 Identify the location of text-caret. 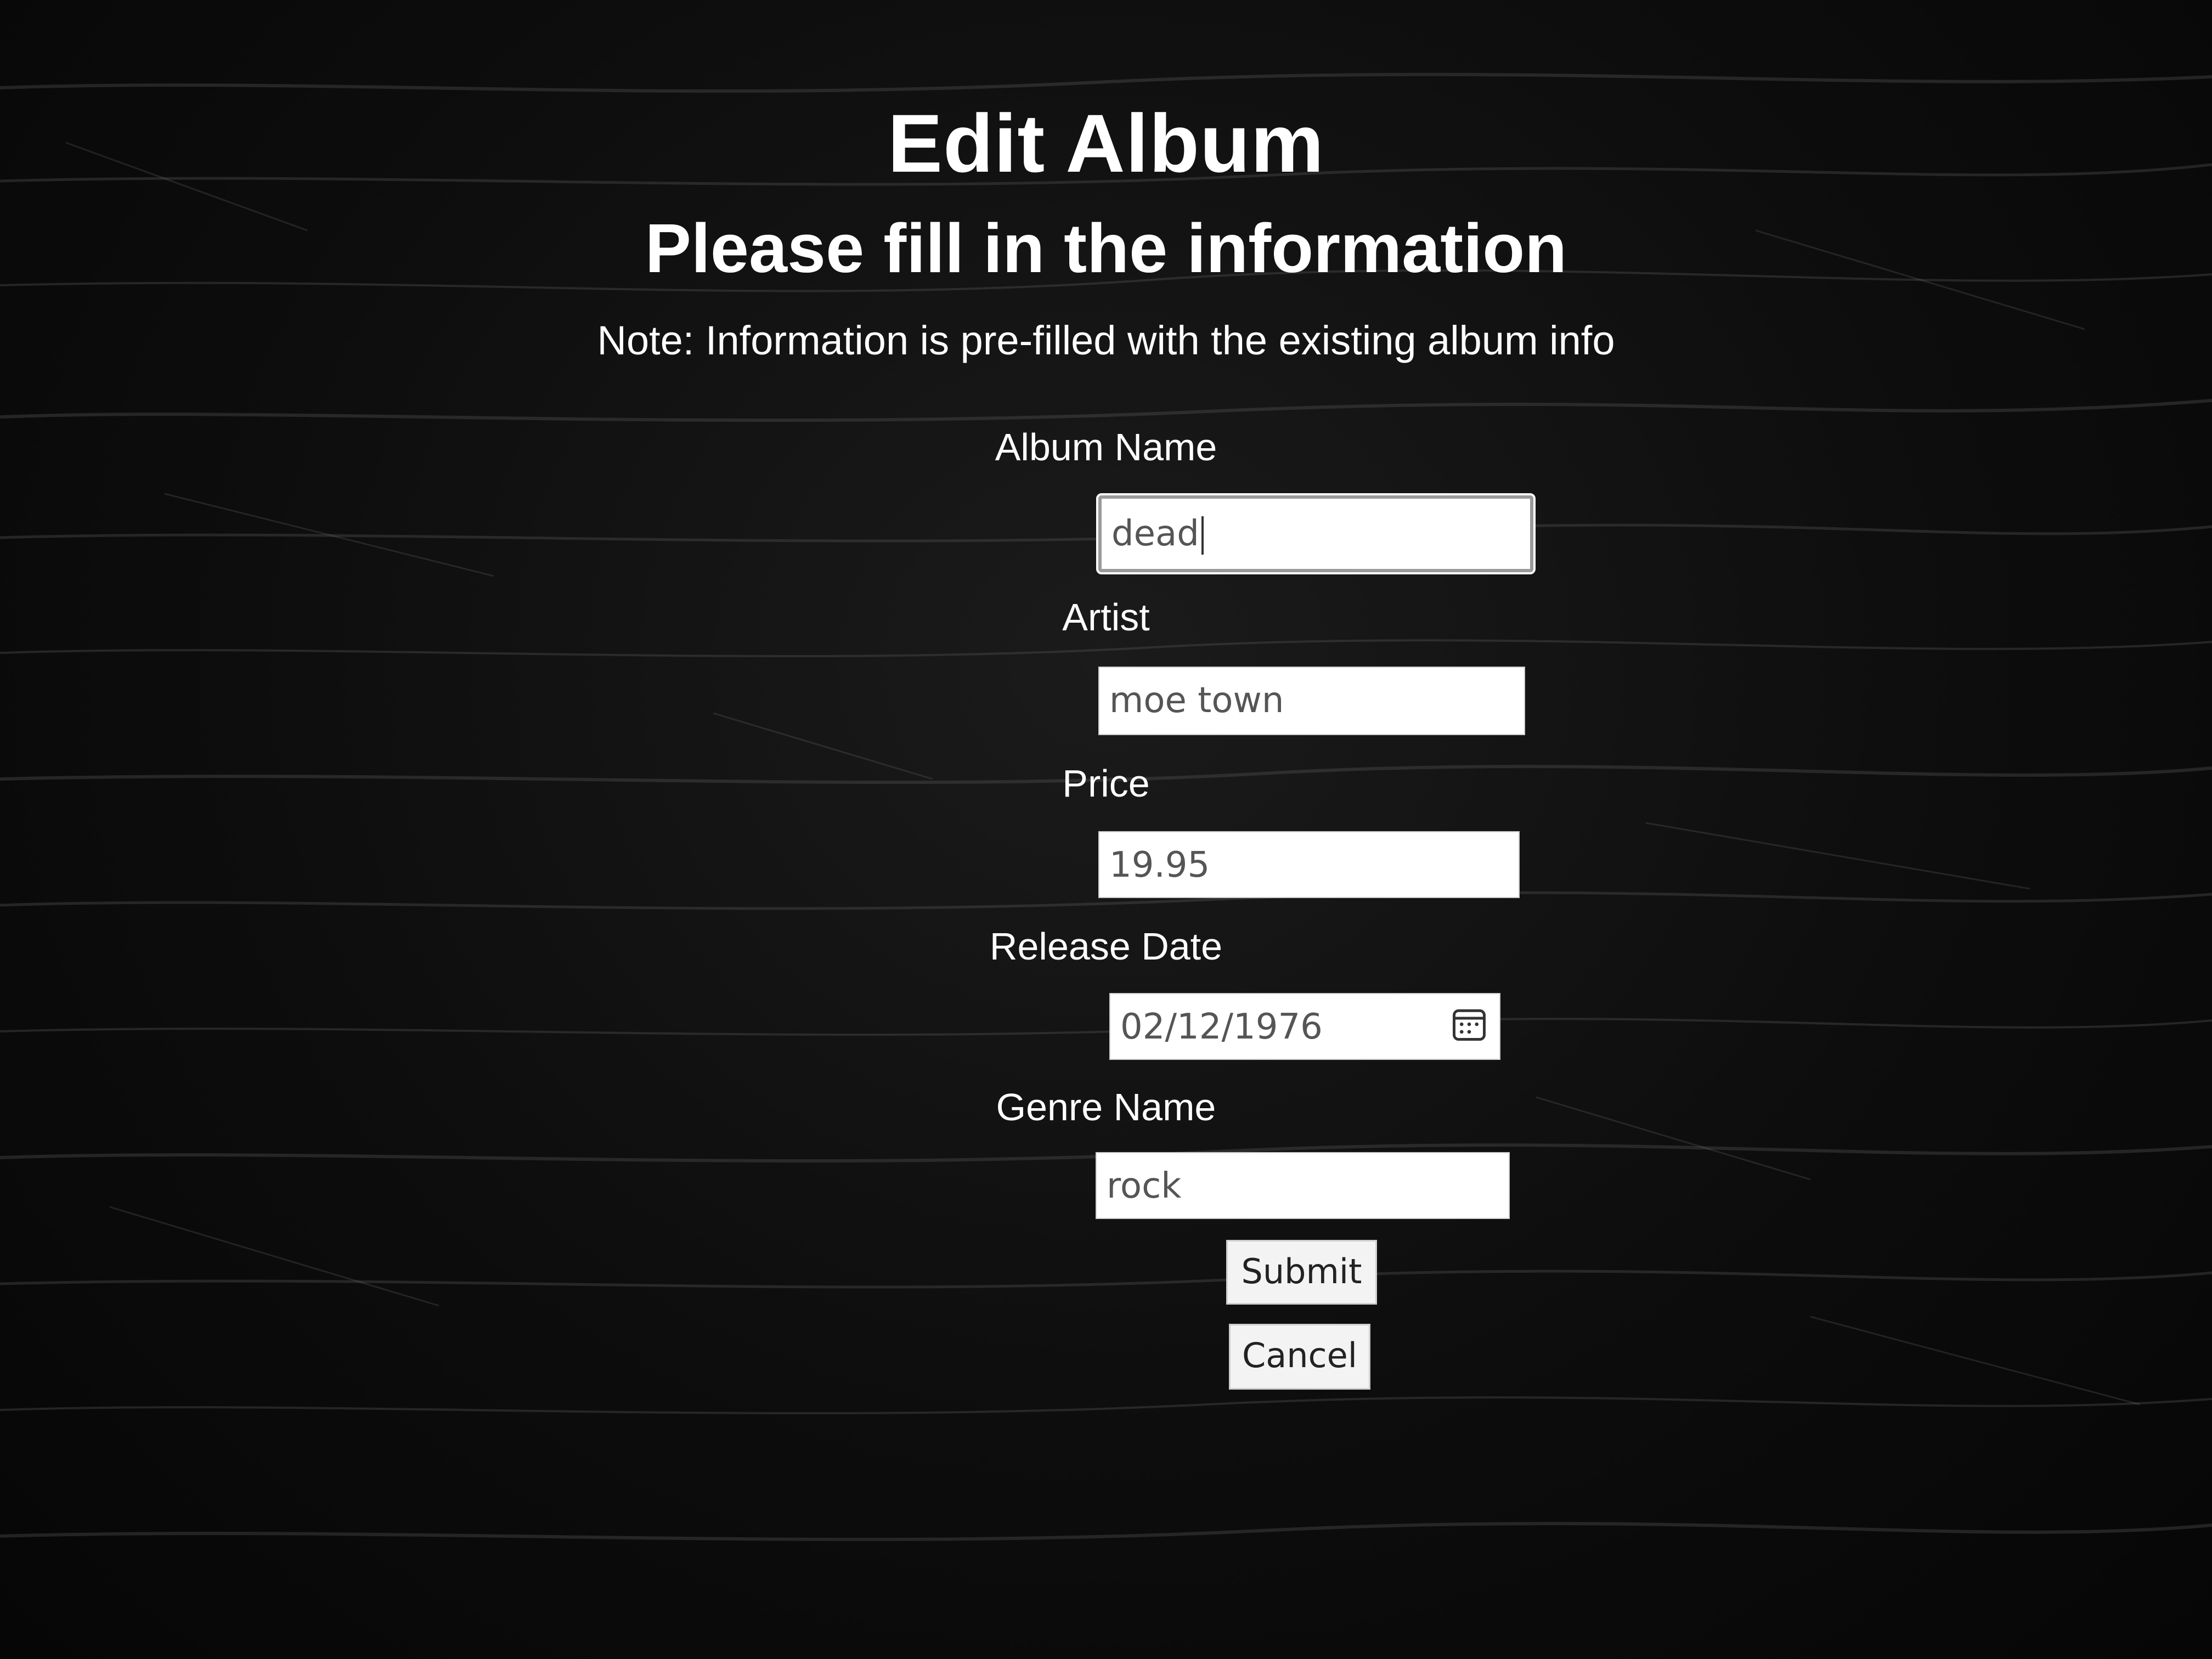
(1202, 535).